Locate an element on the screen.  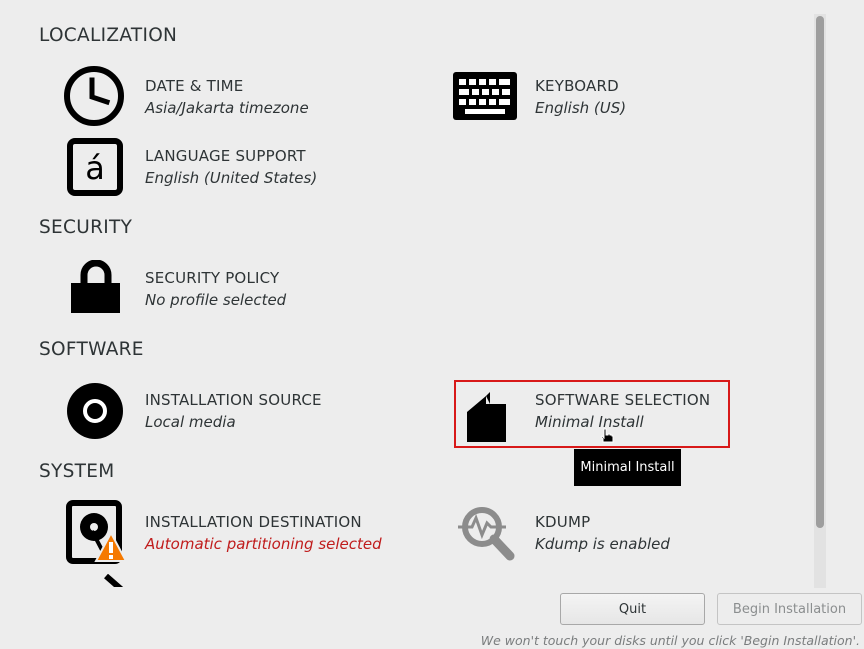
spoke-kdump: KDUMP Kdump is enabled is located at coordinates (602, 532).